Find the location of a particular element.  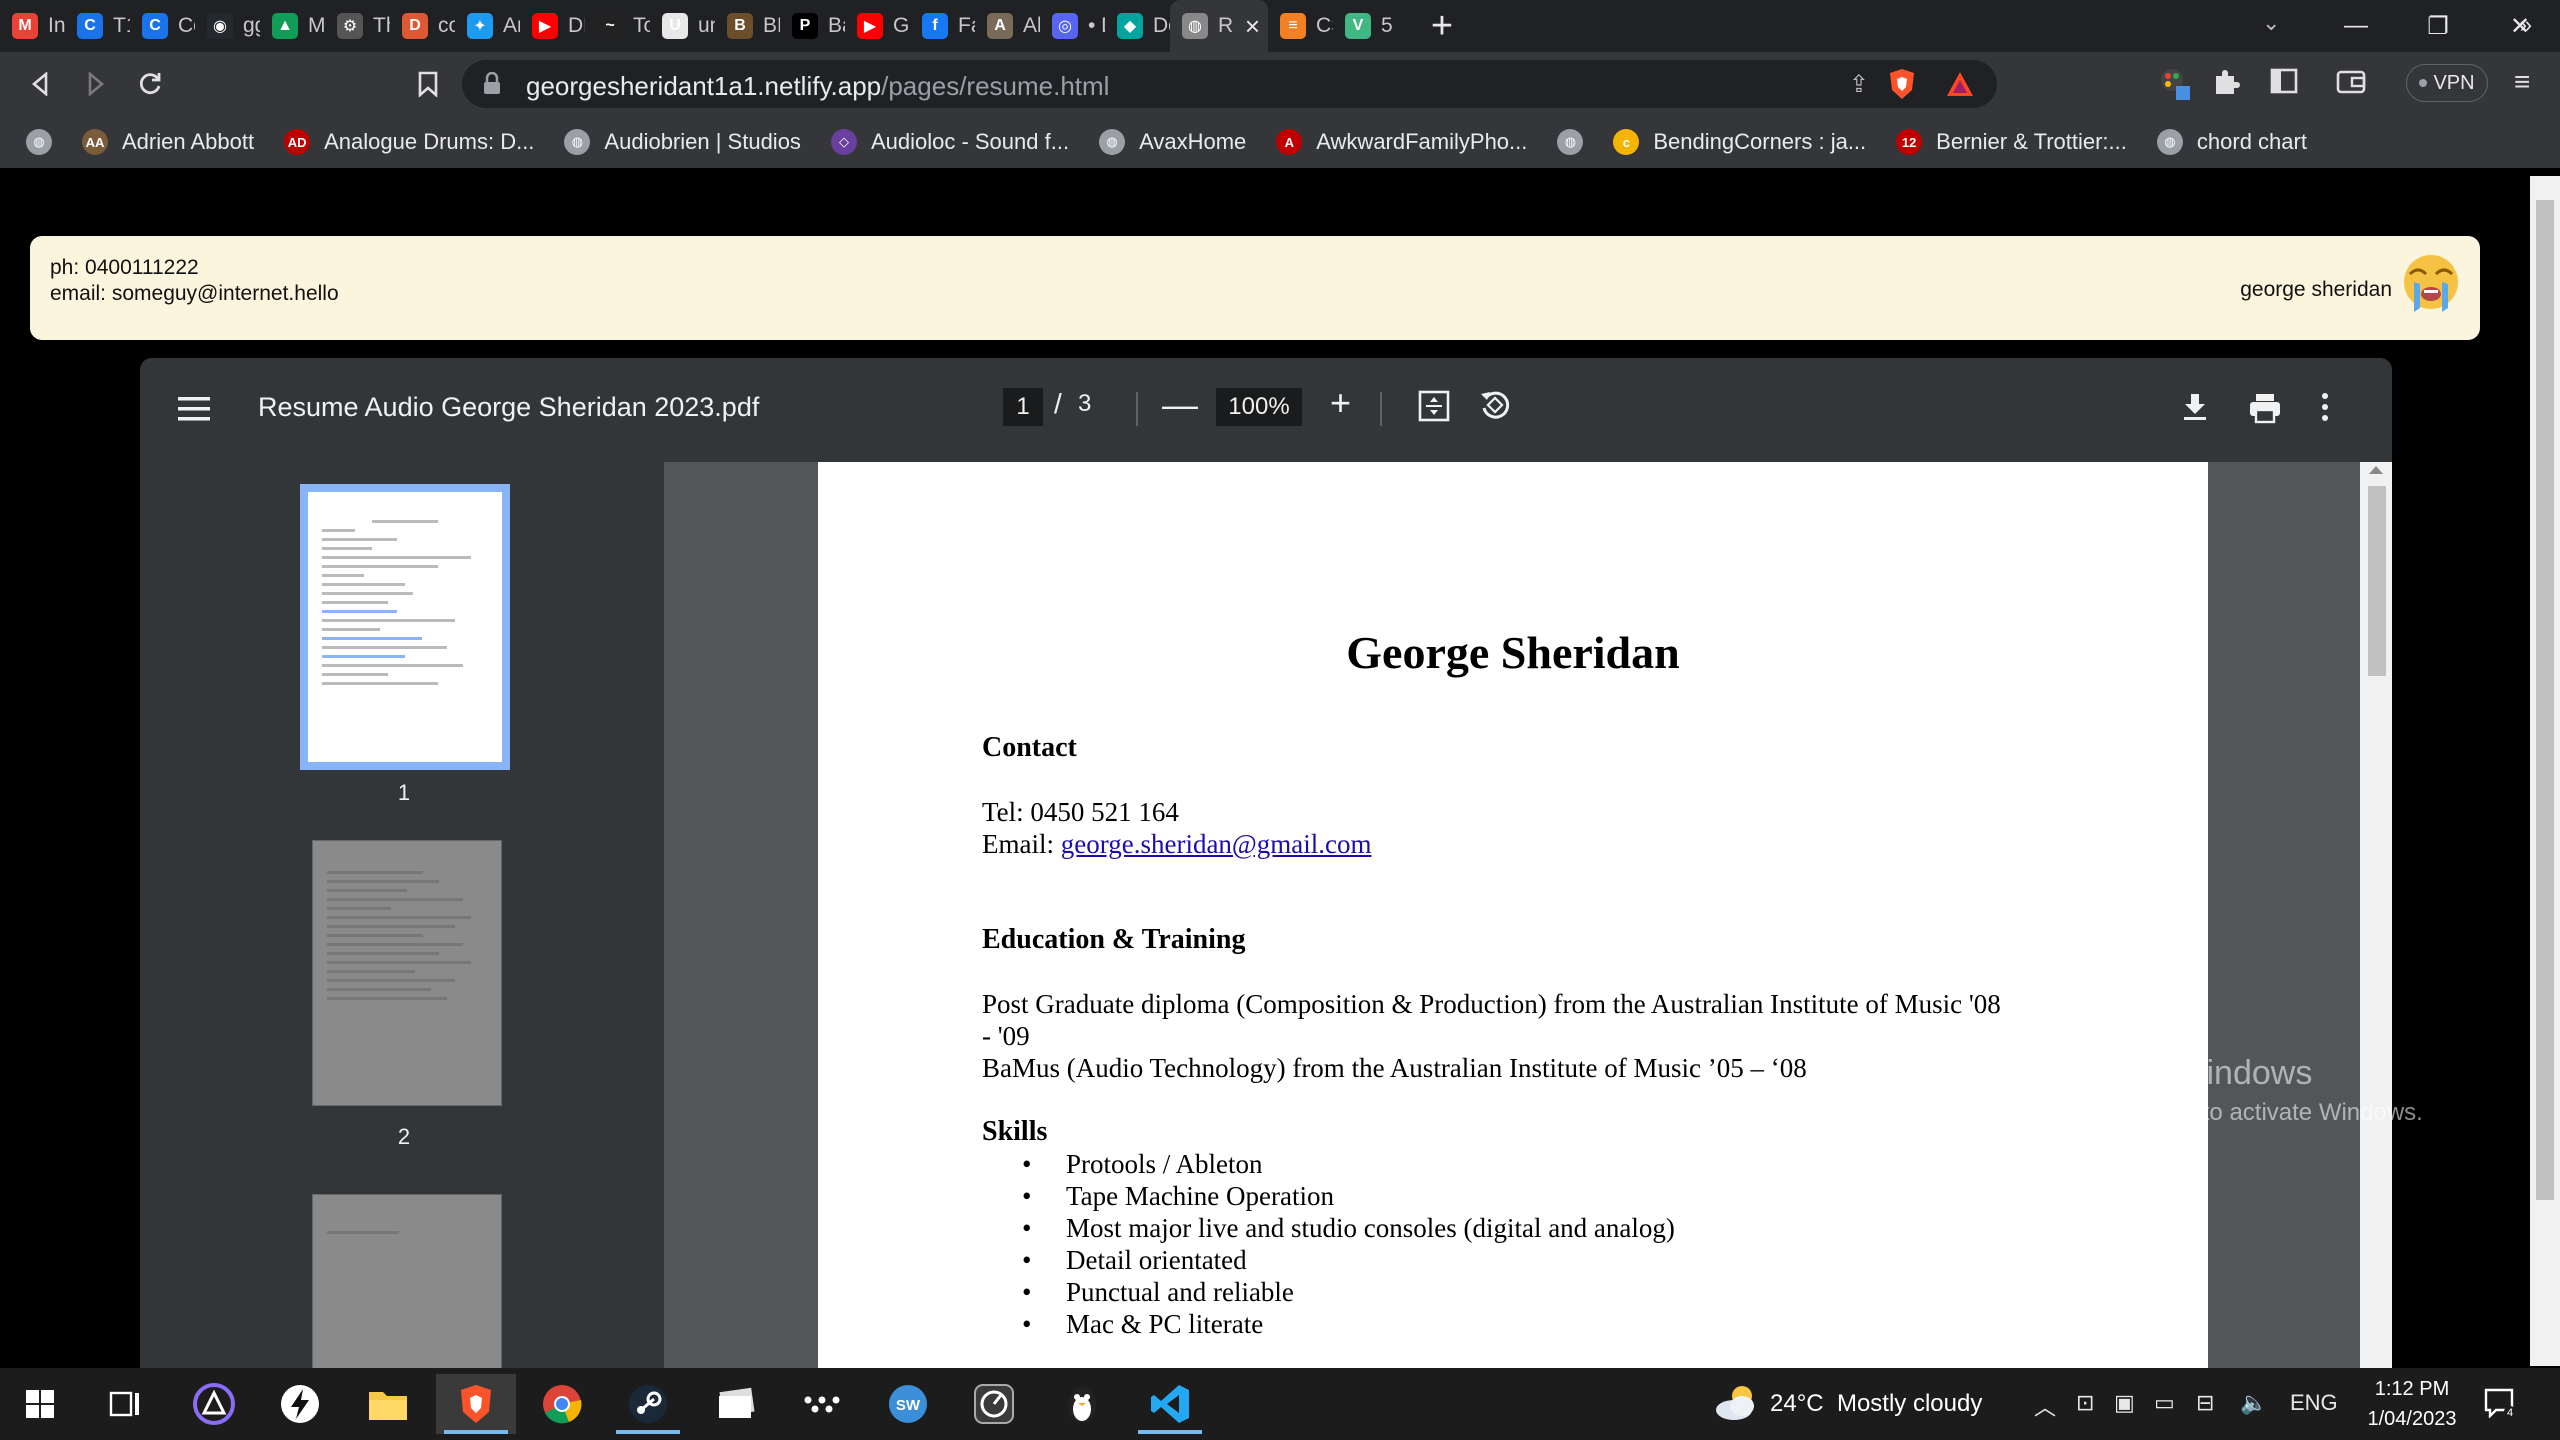

zoom-in-button: + is located at coordinates (1340, 403).